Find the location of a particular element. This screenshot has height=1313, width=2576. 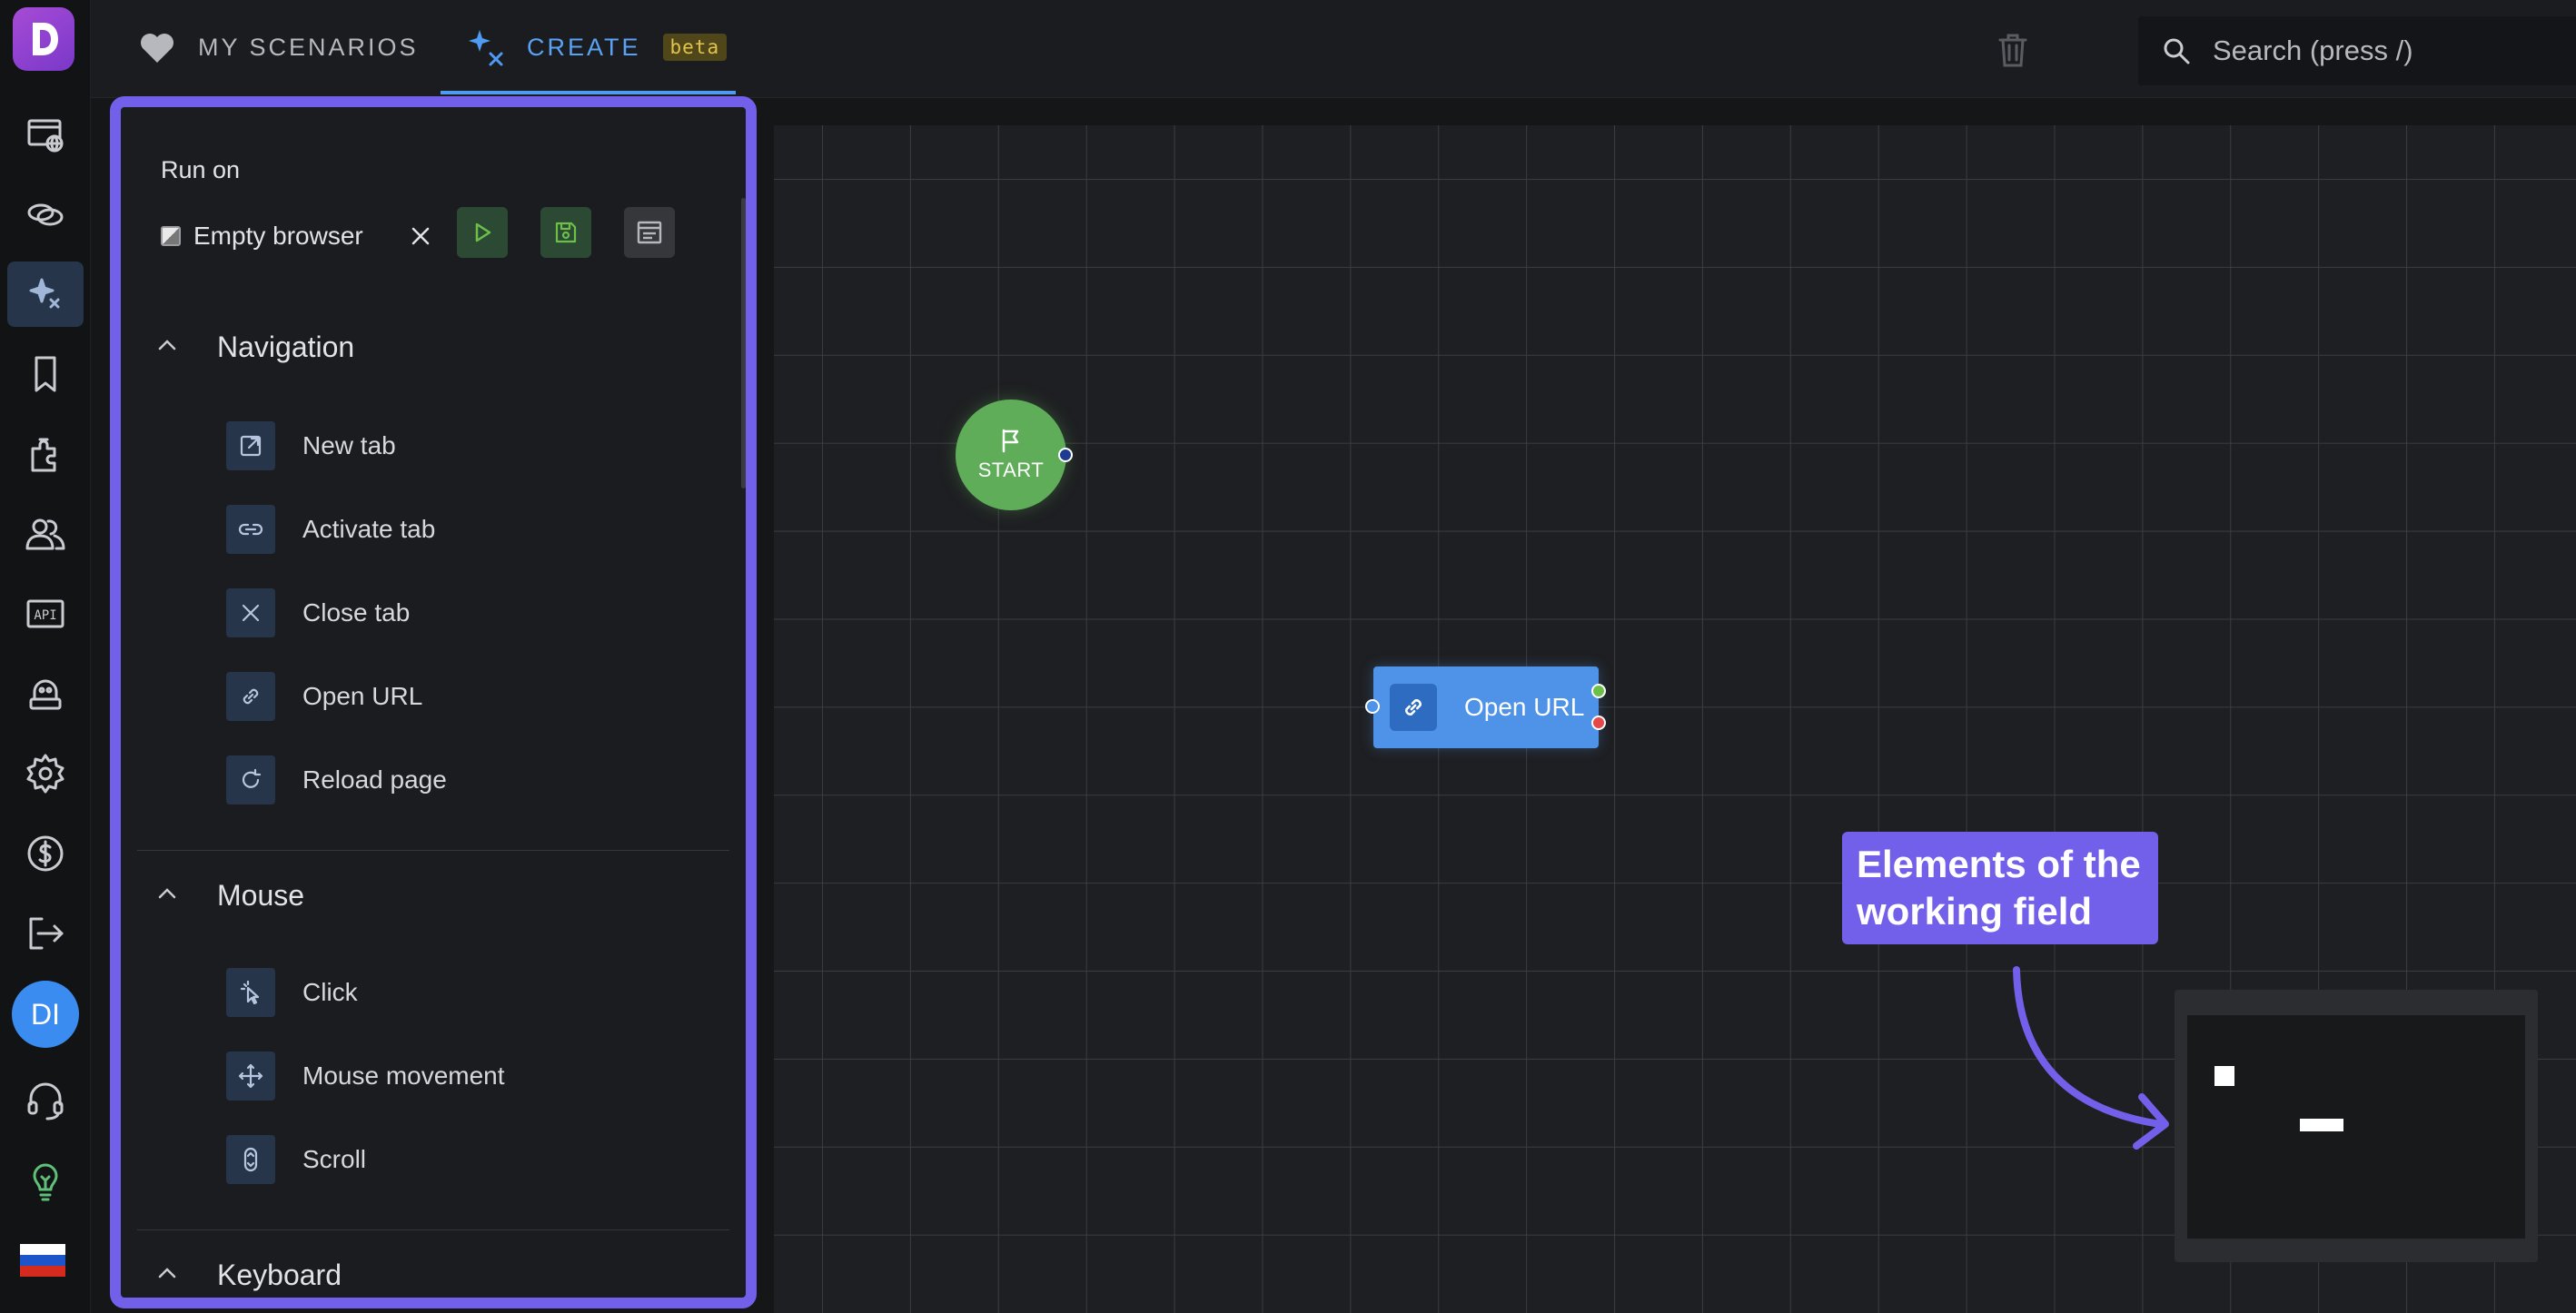

language-flag-icon is located at coordinates (42, 1260).